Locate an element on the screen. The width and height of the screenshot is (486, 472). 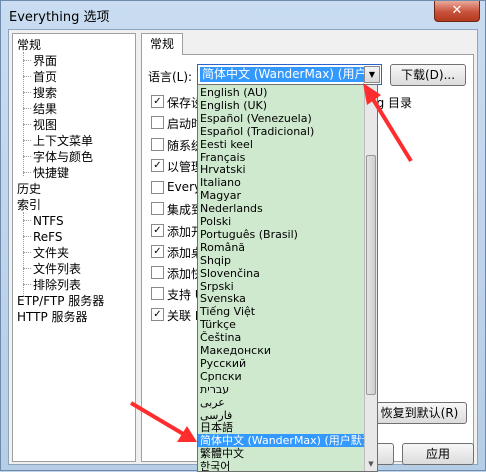
dropdown-option: Svenska is located at coordinates (281, 298).